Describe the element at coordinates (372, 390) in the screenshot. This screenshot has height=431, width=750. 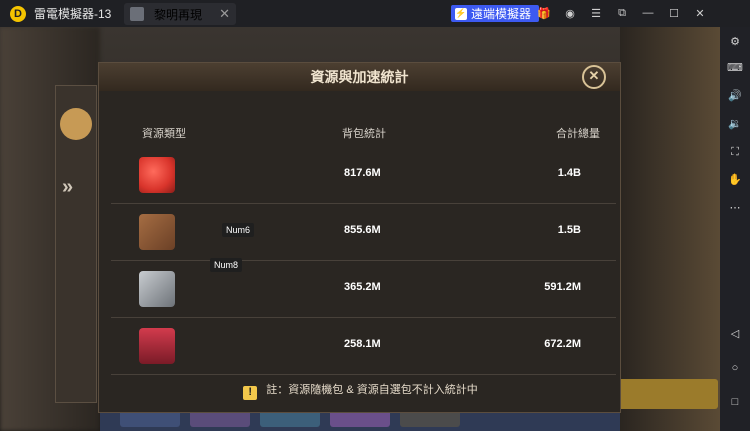
I see `note-text: 註：資源隨機包 & 資源自選包不計入統計中` at that location.